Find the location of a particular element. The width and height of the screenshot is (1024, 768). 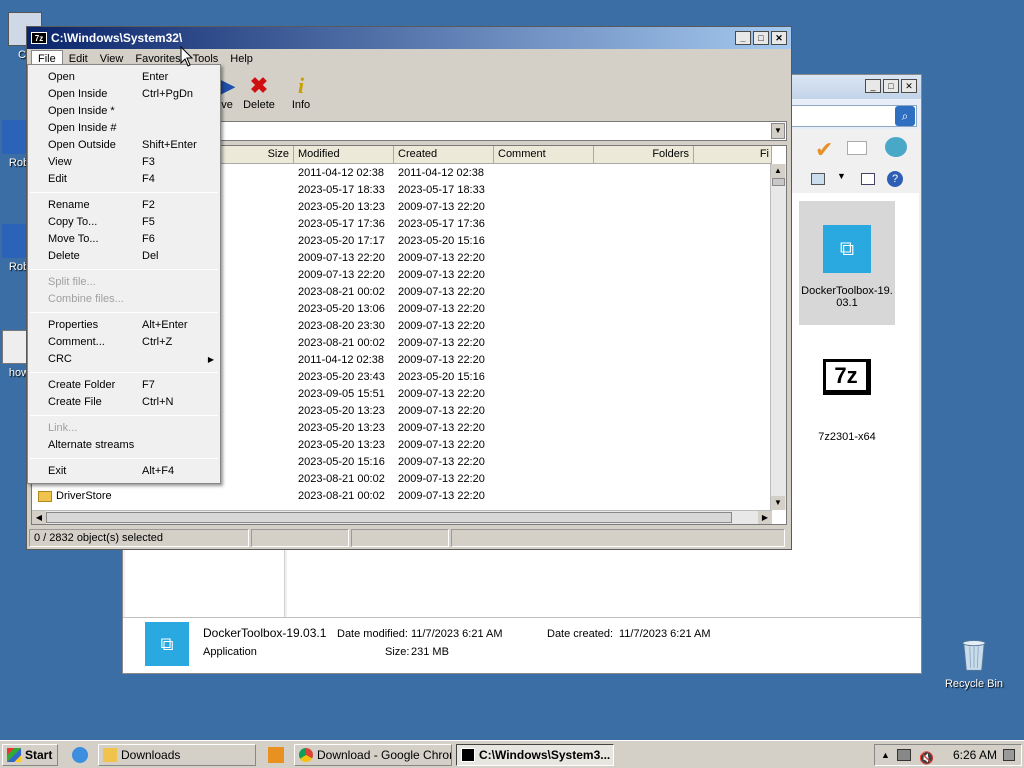

menu-item-move-to: Move To... F6 is located at coordinates (124, 239).